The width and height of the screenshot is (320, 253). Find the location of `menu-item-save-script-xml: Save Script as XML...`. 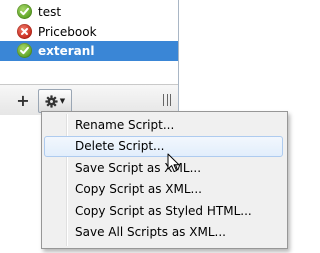

menu-item-save-script-xml: Save Script as XML... is located at coordinates (163, 168).